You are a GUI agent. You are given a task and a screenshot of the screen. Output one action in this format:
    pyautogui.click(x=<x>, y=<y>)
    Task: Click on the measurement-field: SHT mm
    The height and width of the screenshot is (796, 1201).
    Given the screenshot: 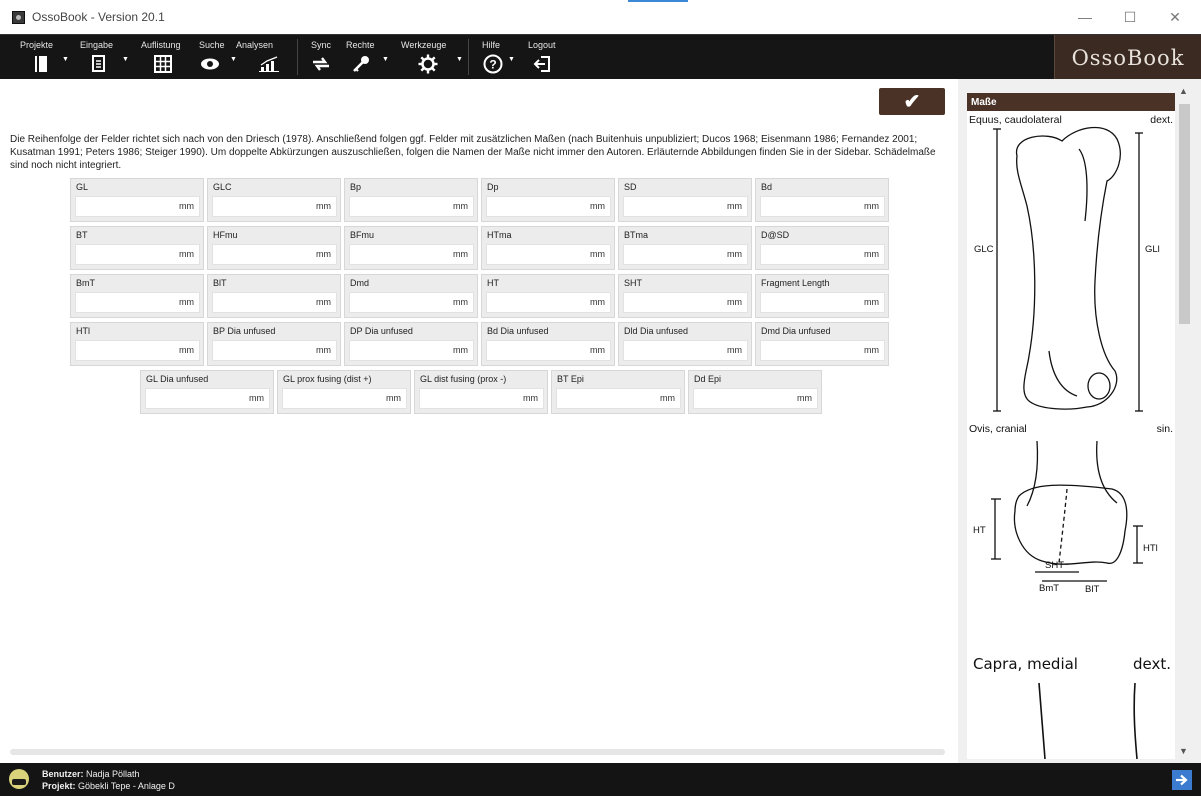 What is the action you would take?
    pyautogui.click(x=685, y=296)
    